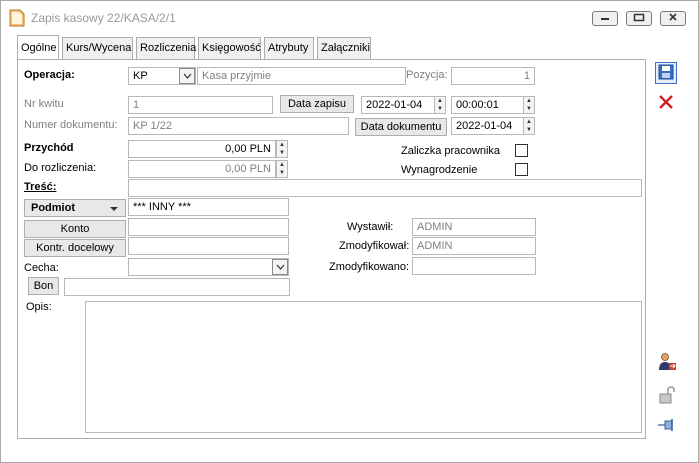 The width and height of the screenshot is (699, 463). I want to click on numer-dokumentu-label: Numer dokumentu:, so click(71, 125).